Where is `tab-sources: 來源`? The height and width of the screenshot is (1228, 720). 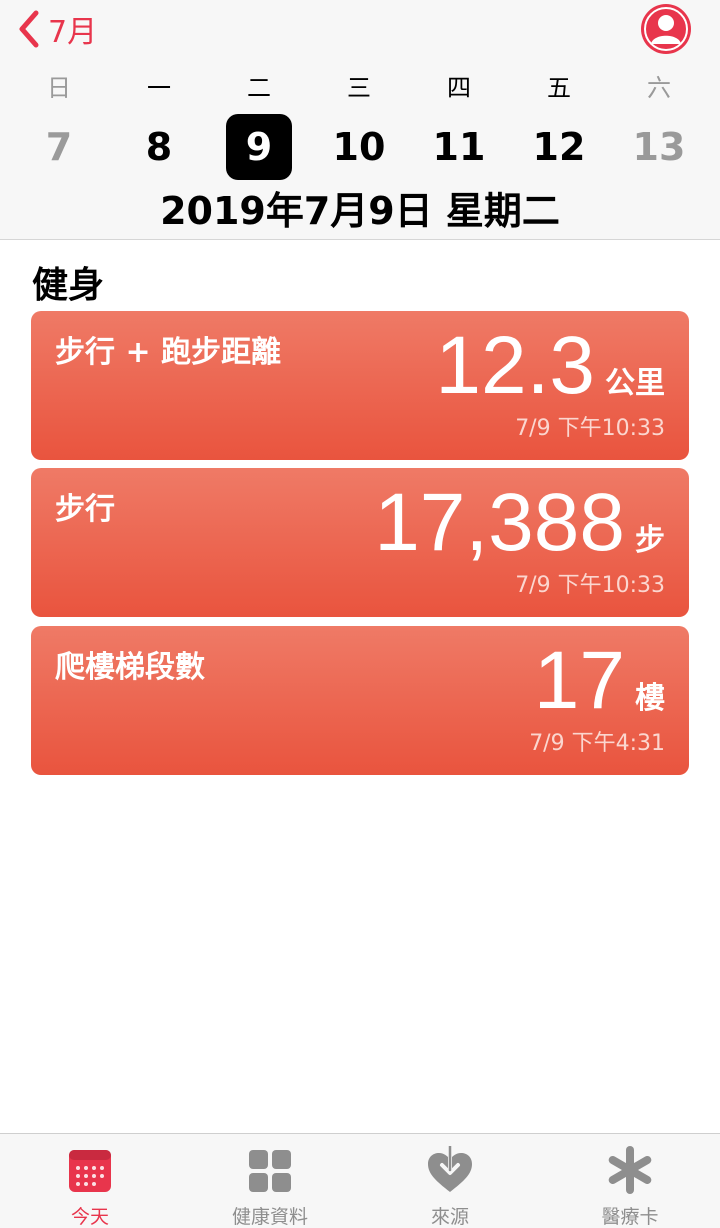
tab-sources: 來源 is located at coordinates (450, 1181).